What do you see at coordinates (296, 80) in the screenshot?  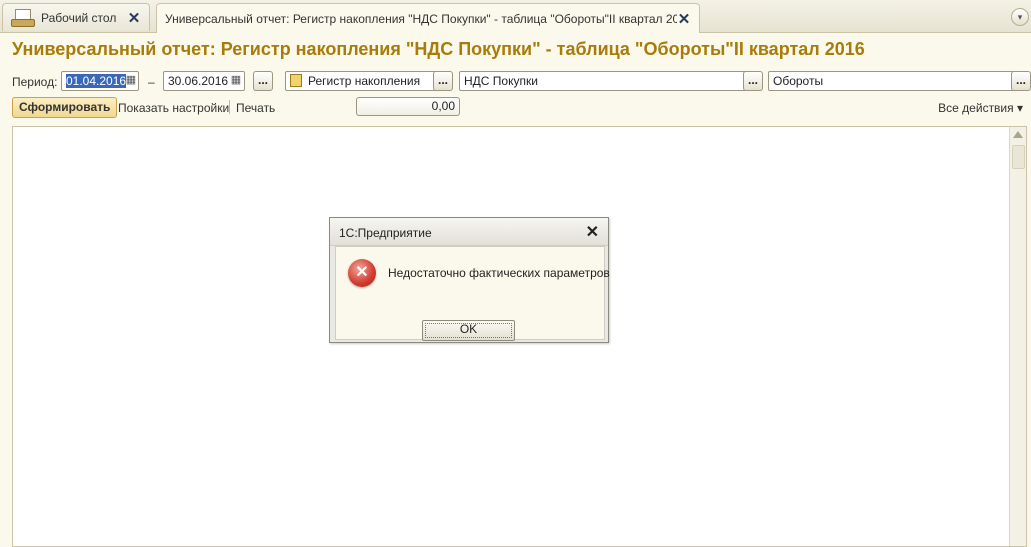 I see `register-icon` at bounding box center [296, 80].